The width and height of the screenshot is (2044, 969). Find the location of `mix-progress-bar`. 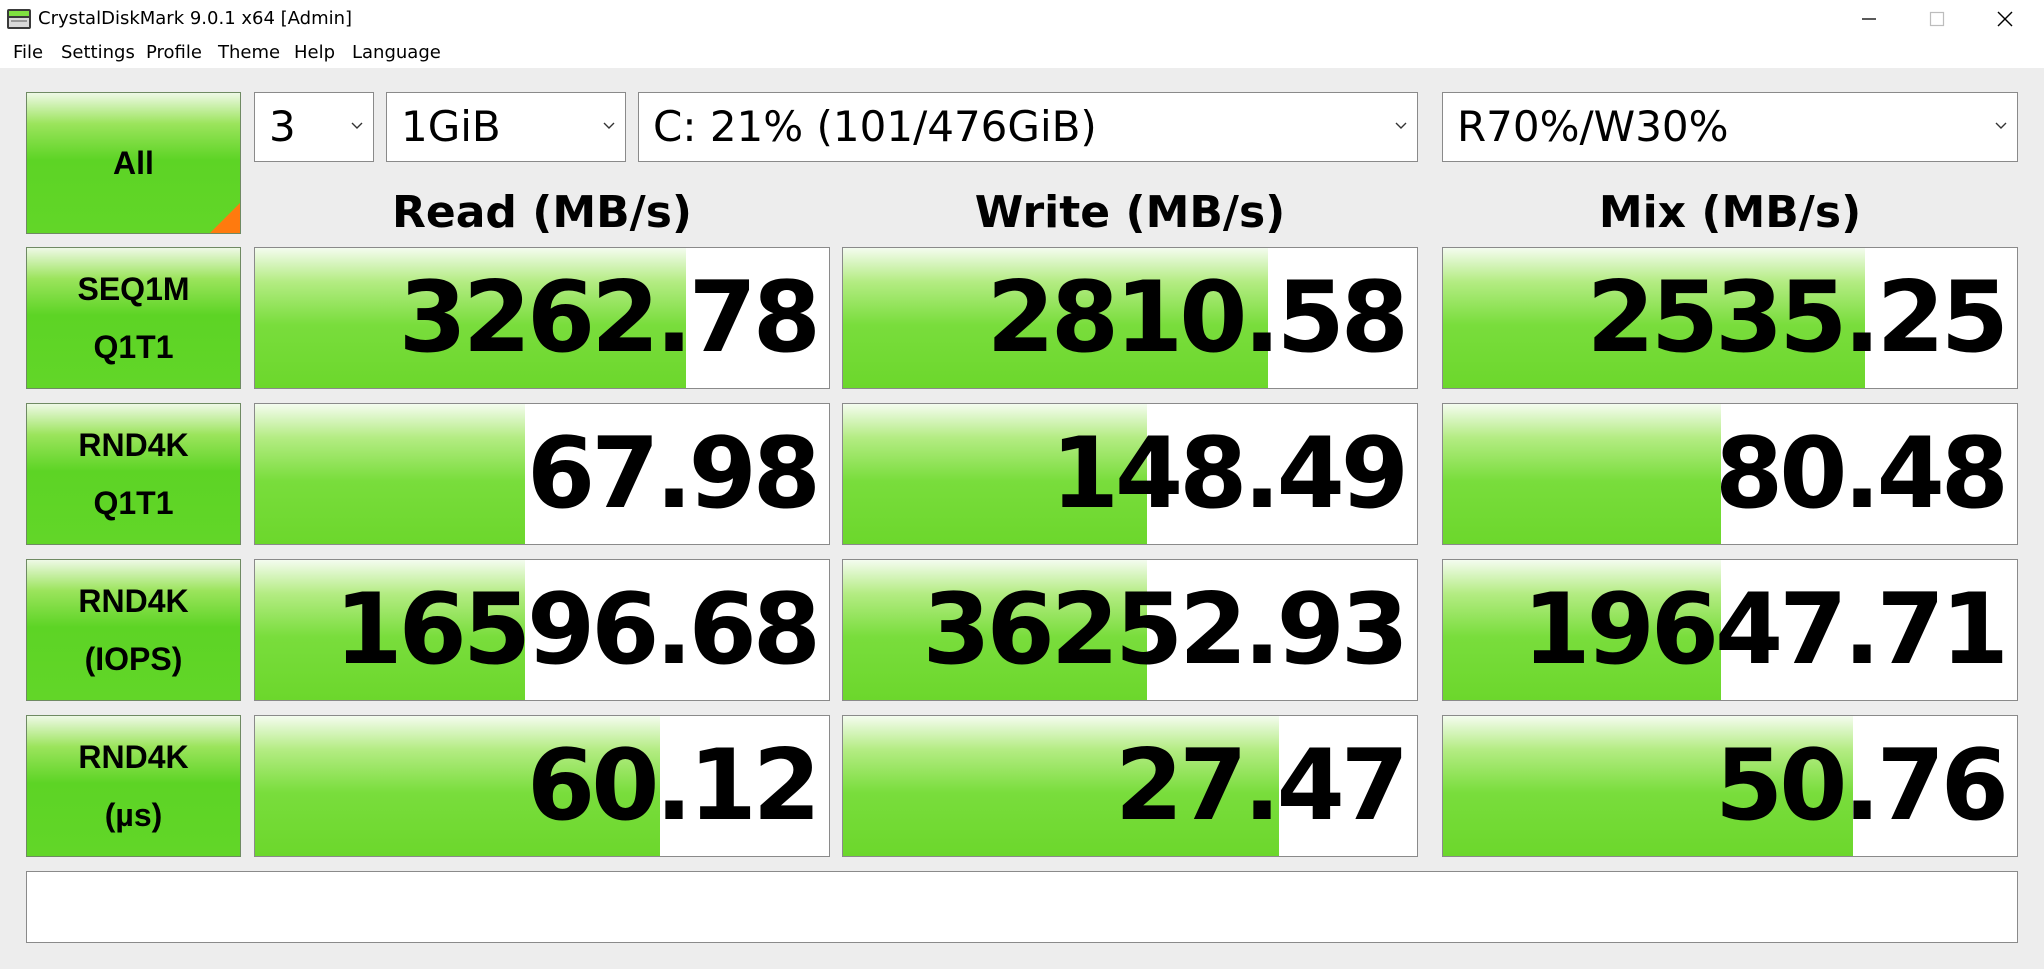

mix-progress-bar is located at coordinates (1582, 474).